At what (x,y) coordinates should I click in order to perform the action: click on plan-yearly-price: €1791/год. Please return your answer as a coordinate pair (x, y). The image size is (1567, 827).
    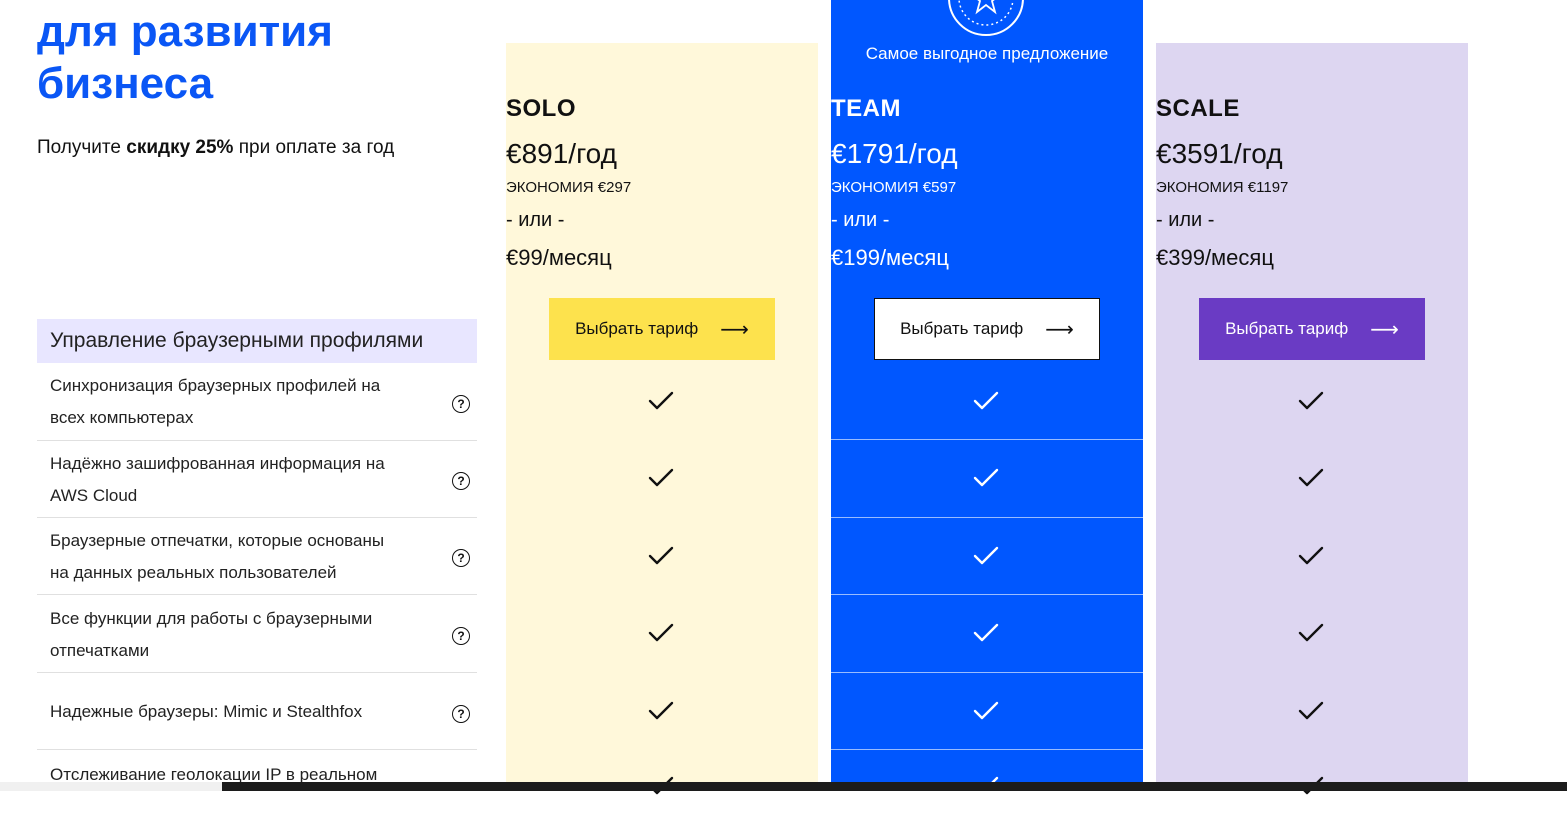
    Looking at the image, I should click on (894, 153).